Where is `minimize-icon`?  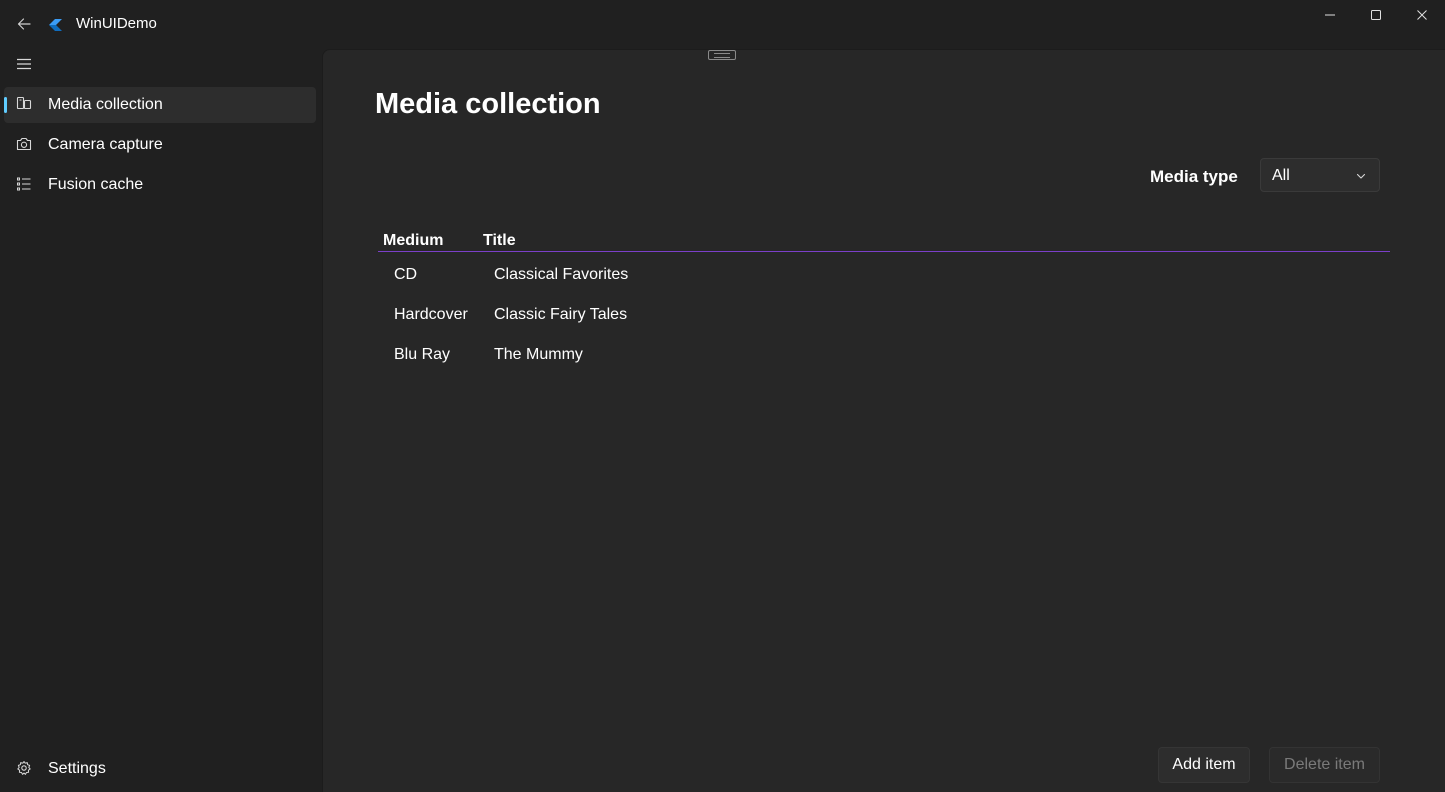 minimize-icon is located at coordinates (1330, 15).